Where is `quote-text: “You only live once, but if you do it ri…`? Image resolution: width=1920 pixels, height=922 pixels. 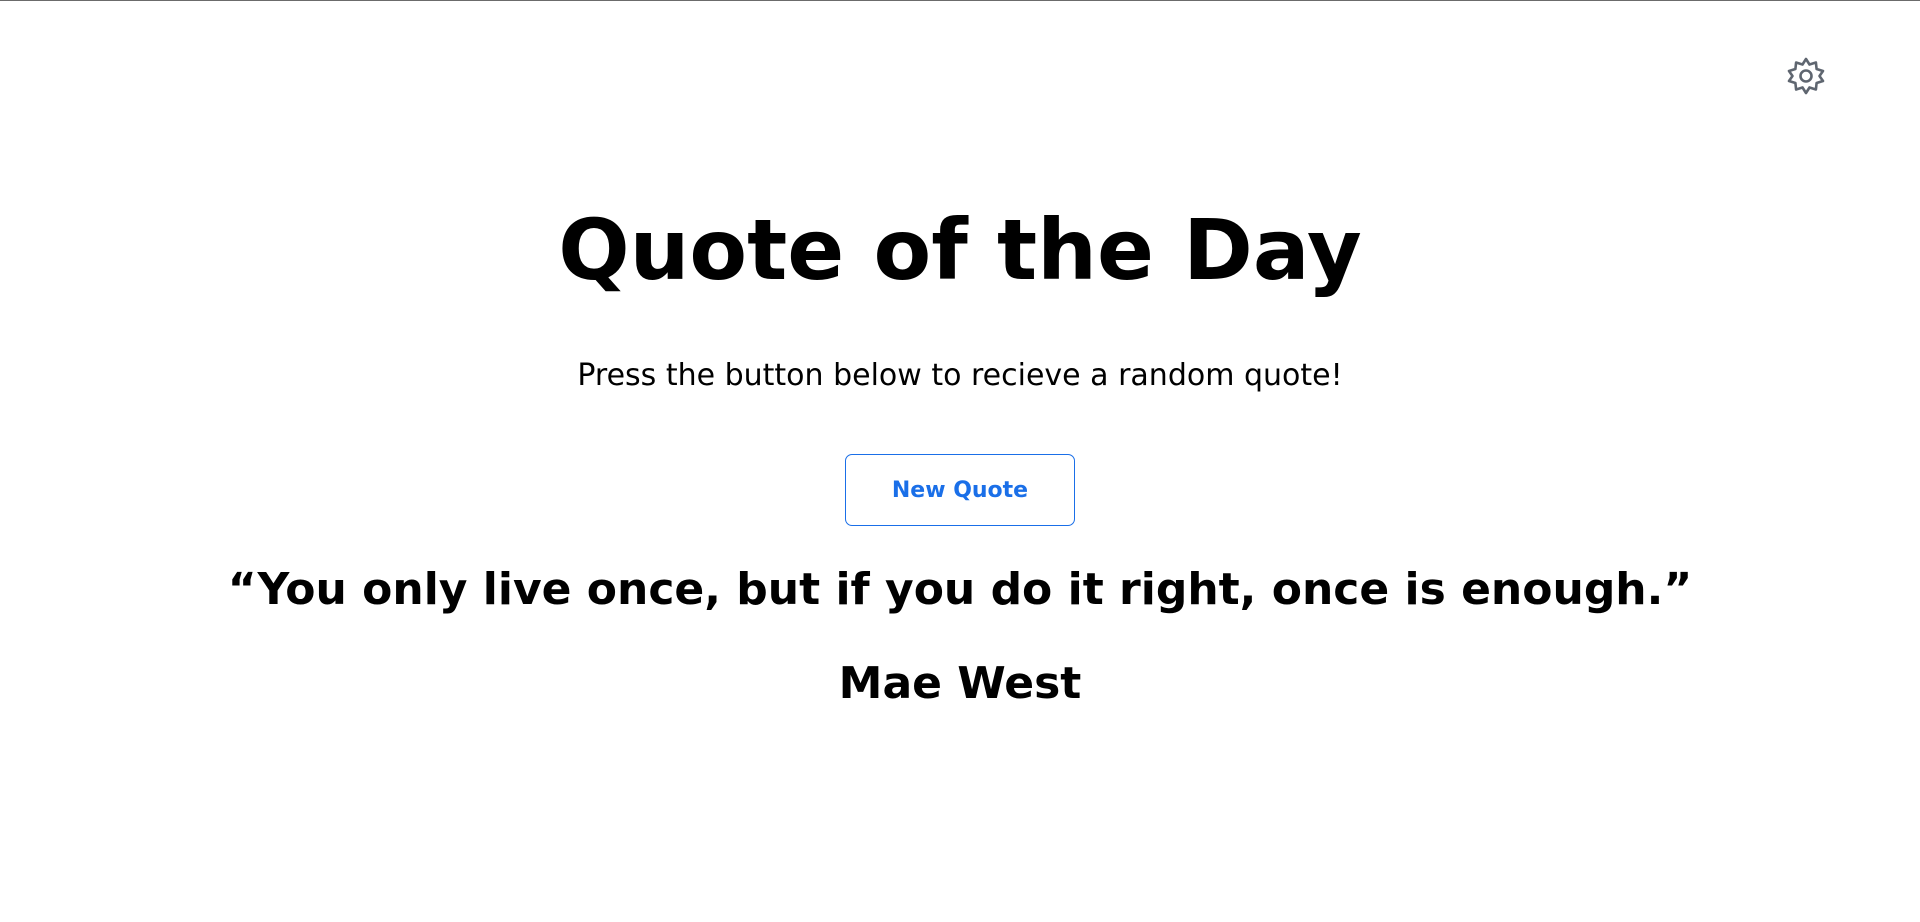
quote-text: “You only live once, but if you do it ri… is located at coordinates (960, 589).